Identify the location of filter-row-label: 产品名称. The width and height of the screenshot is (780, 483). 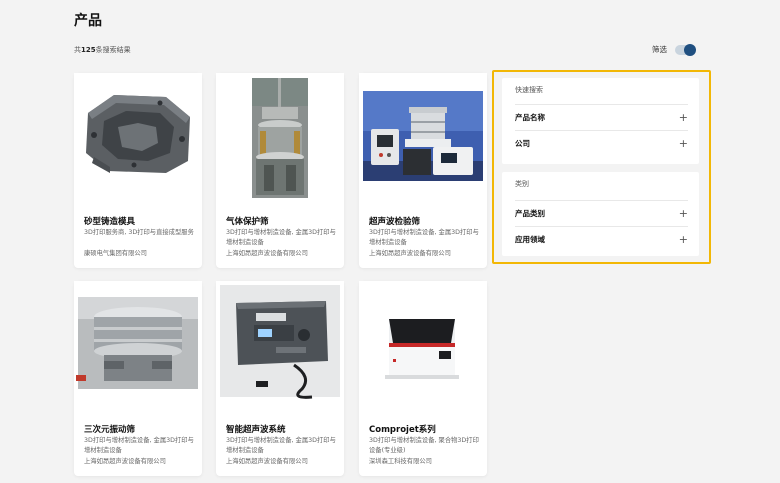
(530, 117).